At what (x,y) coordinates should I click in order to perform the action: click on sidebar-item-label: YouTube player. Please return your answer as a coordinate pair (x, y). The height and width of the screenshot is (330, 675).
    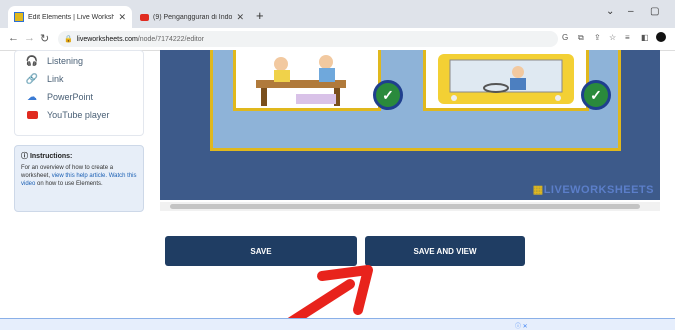
    Looking at the image, I should click on (78, 115).